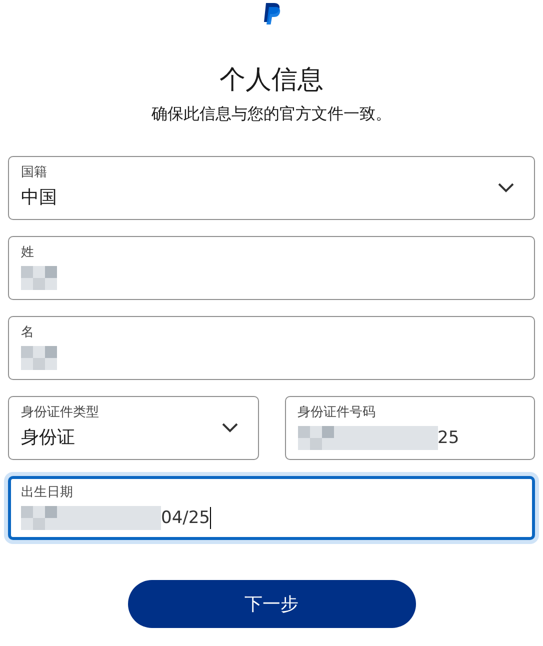  What do you see at coordinates (28, 253) in the screenshot?
I see `field-label: 姓` at bounding box center [28, 253].